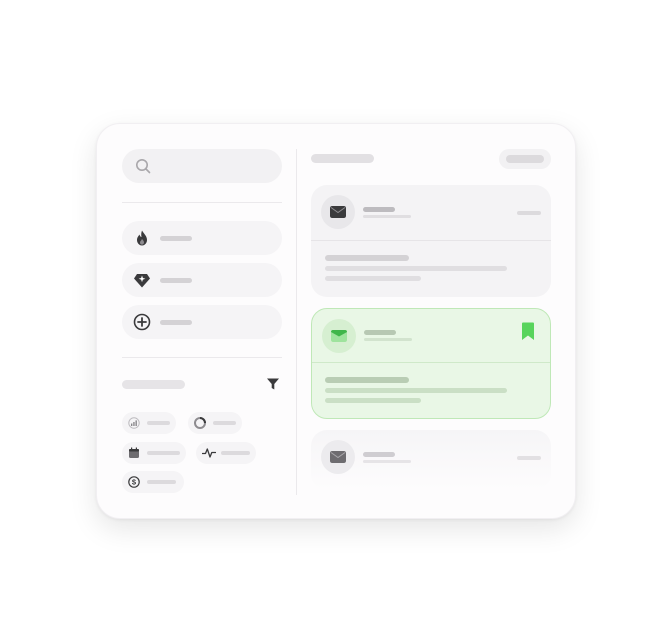  What do you see at coordinates (142, 238) in the screenshot?
I see `flame-icon` at bounding box center [142, 238].